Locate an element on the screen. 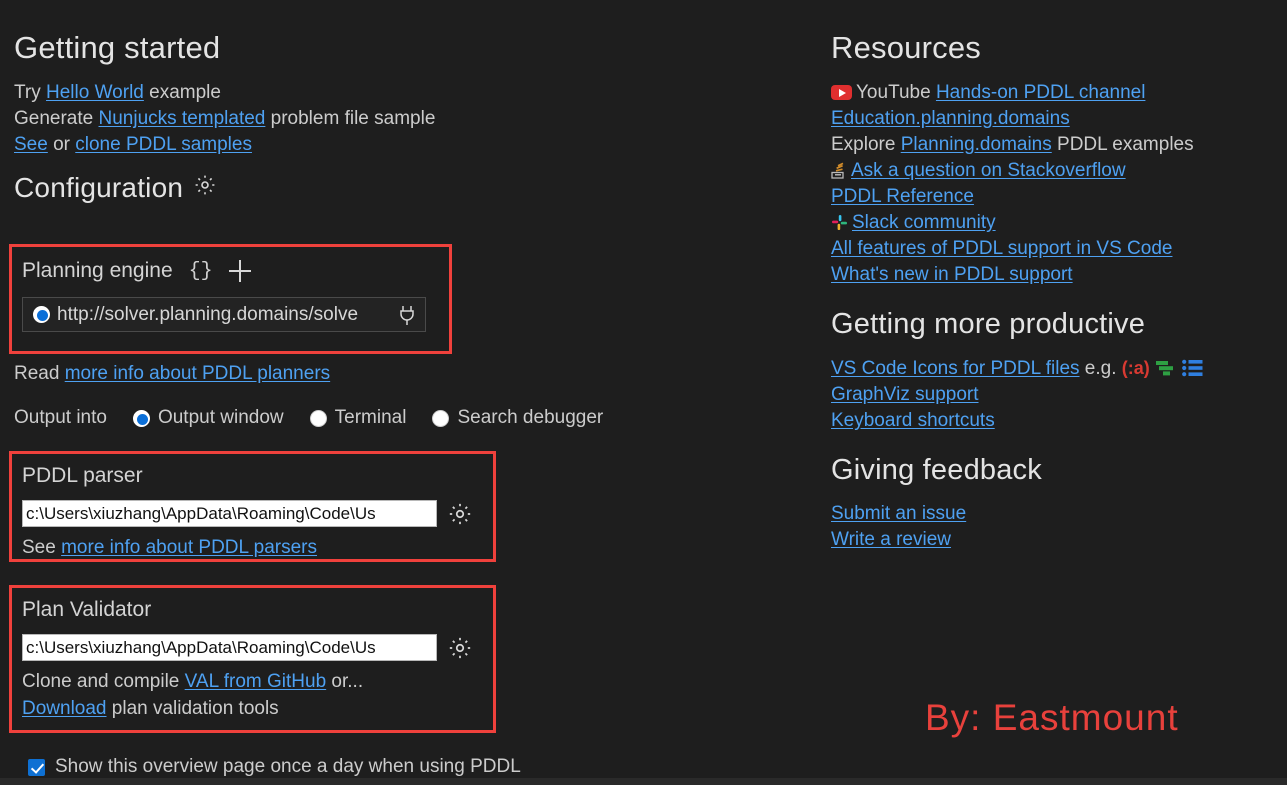 The image size is (1287, 785). hands-on-pddl-channel-link: Hands-on PDDL channel is located at coordinates (1040, 92).